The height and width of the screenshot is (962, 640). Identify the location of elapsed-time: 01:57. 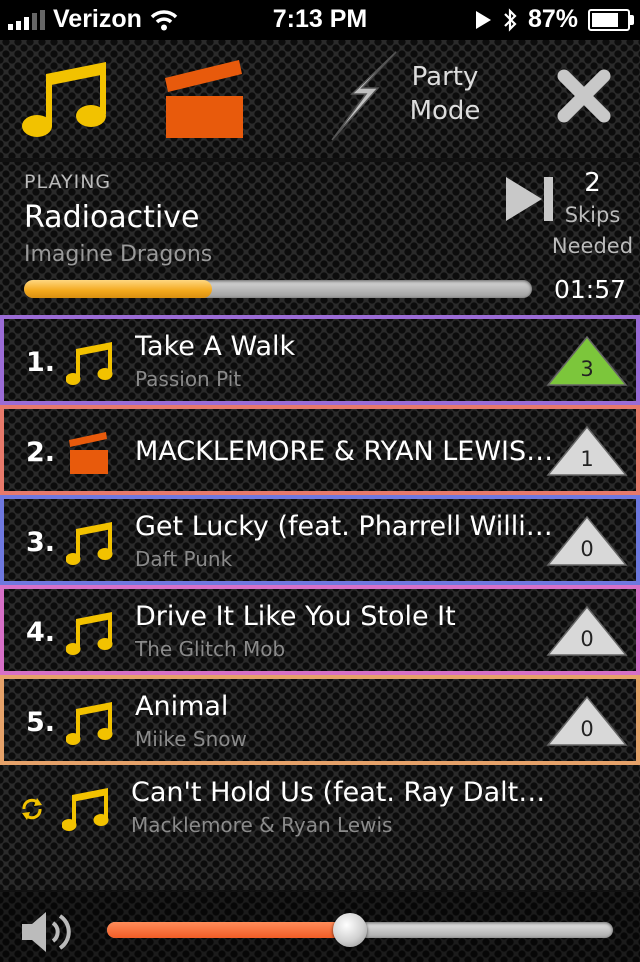
(590, 289).